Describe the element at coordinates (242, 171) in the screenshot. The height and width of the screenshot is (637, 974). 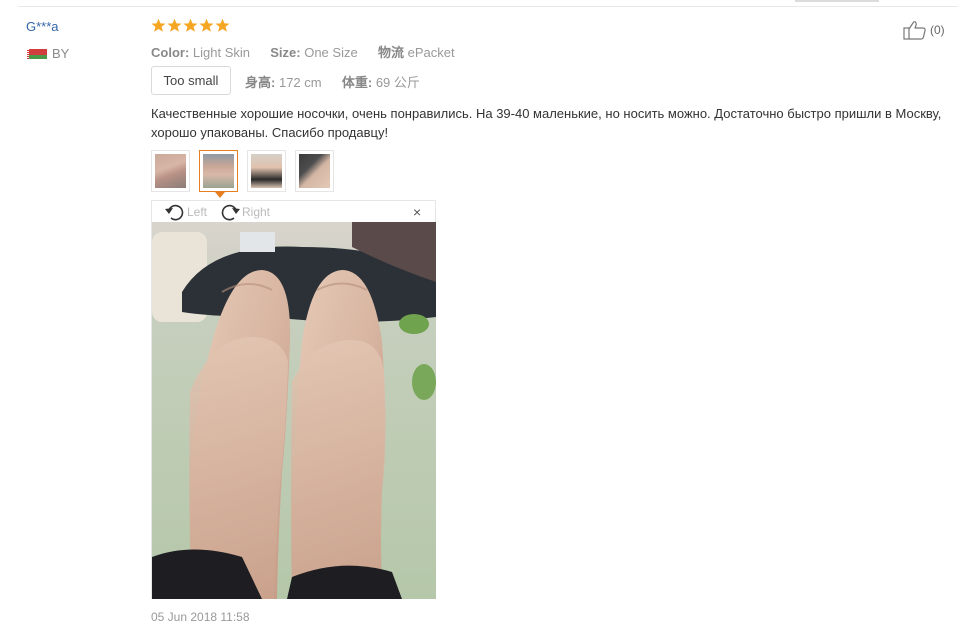
I see `photo-thumbnails` at that location.